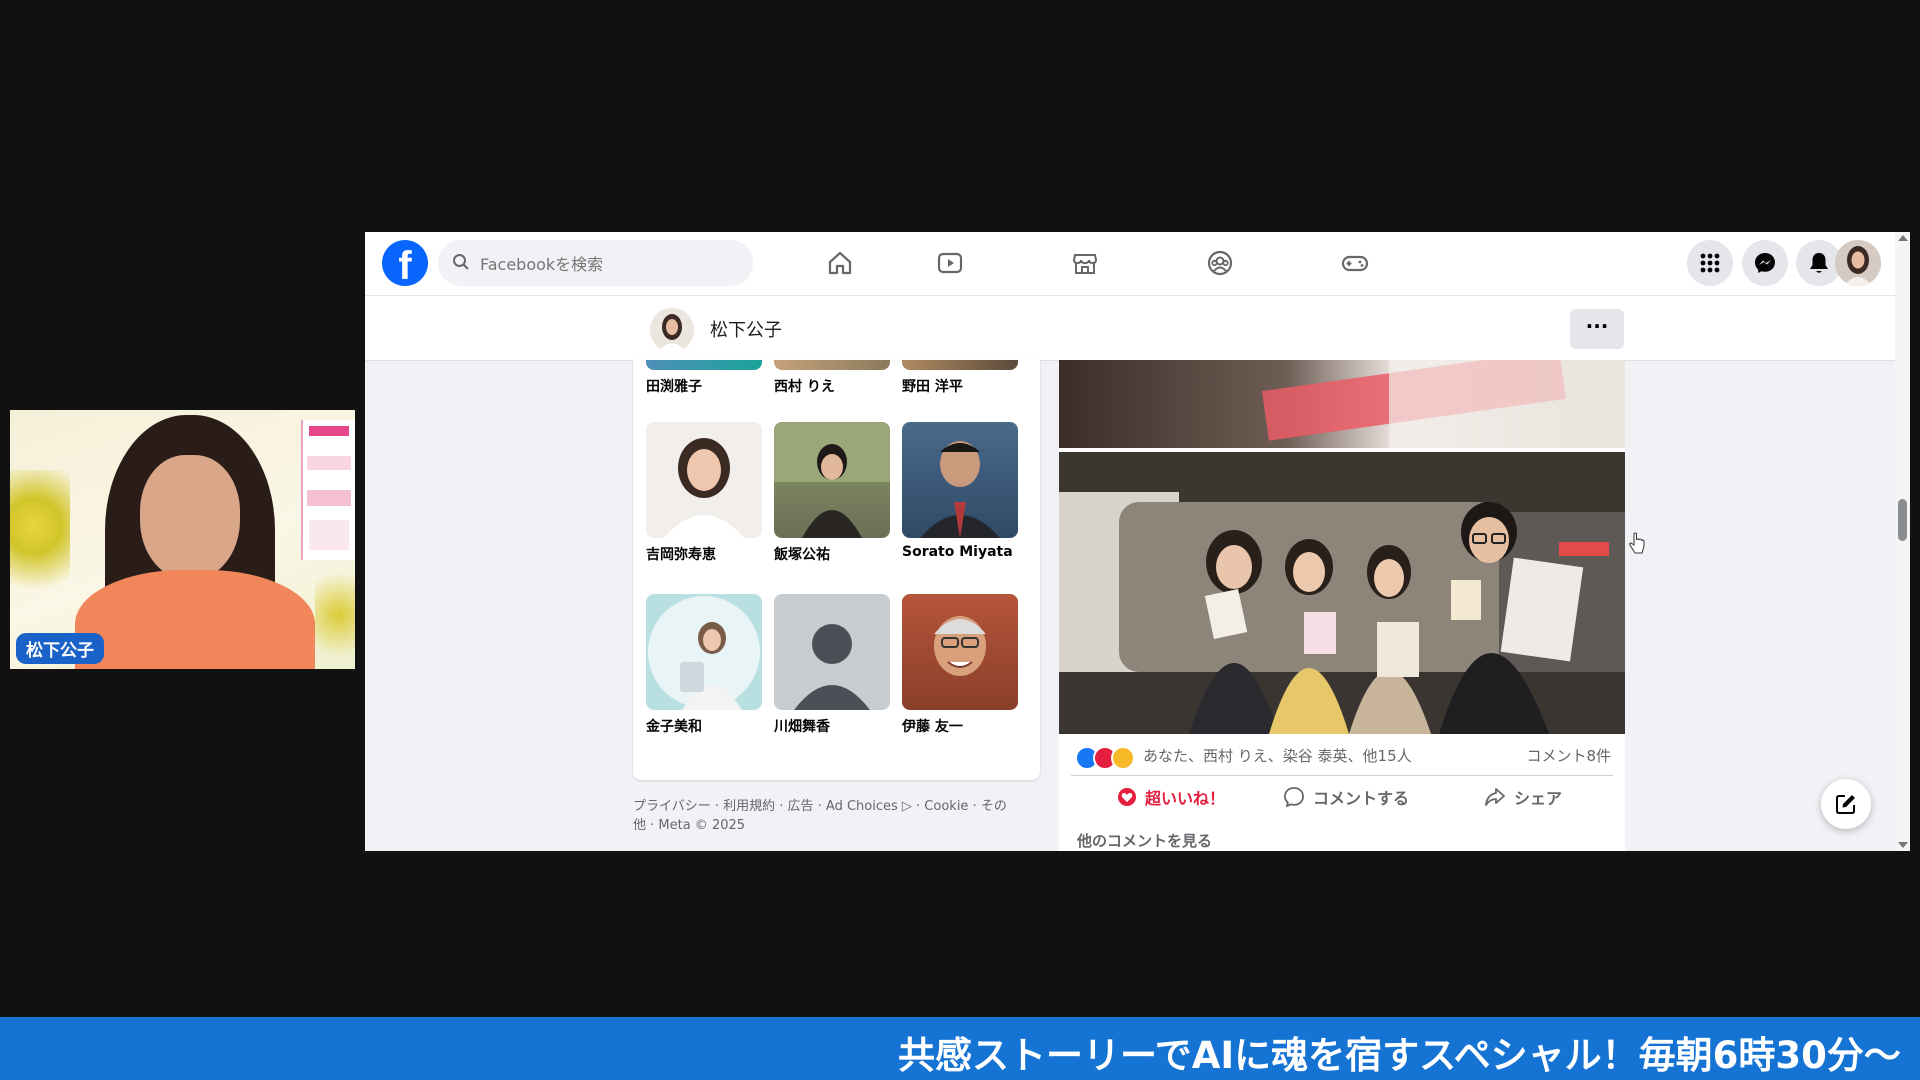 The image size is (1920, 1080). What do you see at coordinates (610, 264) in the screenshot?
I see `search-input` at bounding box center [610, 264].